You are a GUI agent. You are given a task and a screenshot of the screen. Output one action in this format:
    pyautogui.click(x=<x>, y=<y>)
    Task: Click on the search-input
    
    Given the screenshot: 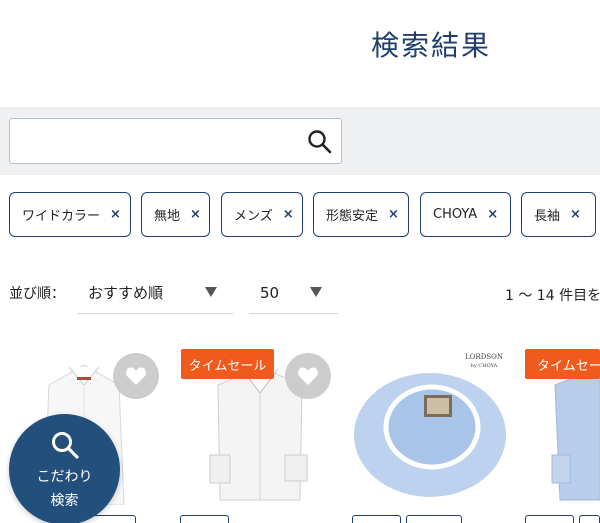 What is the action you would take?
    pyautogui.click(x=160, y=141)
    